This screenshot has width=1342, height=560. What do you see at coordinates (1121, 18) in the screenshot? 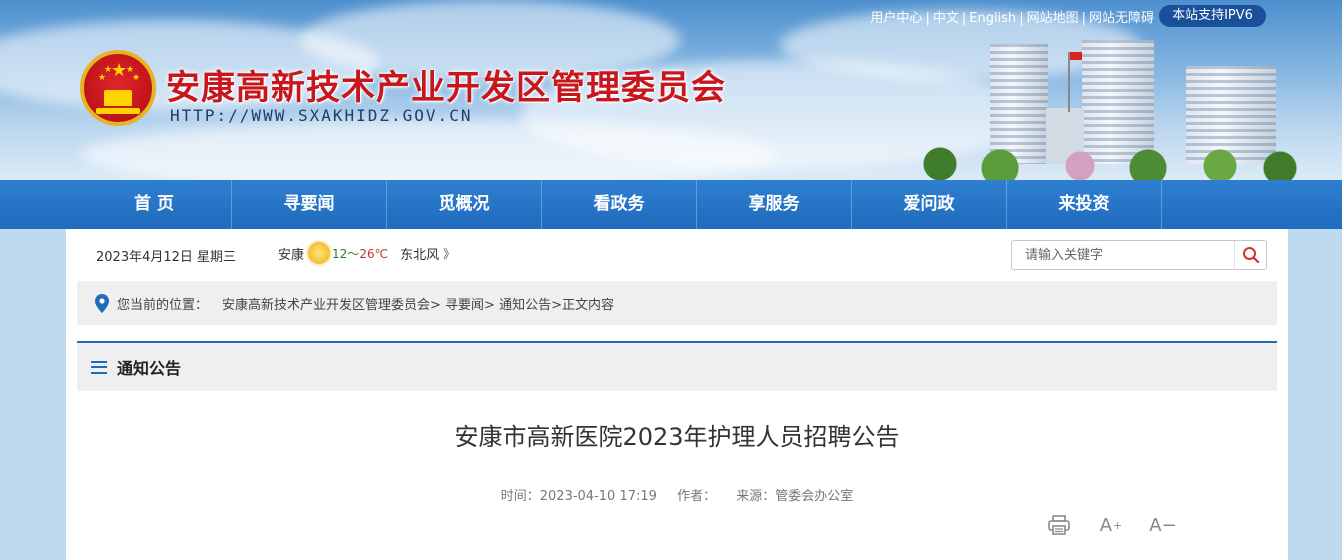
I see `accessibility-link: 网站无障碍` at bounding box center [1121, 18].